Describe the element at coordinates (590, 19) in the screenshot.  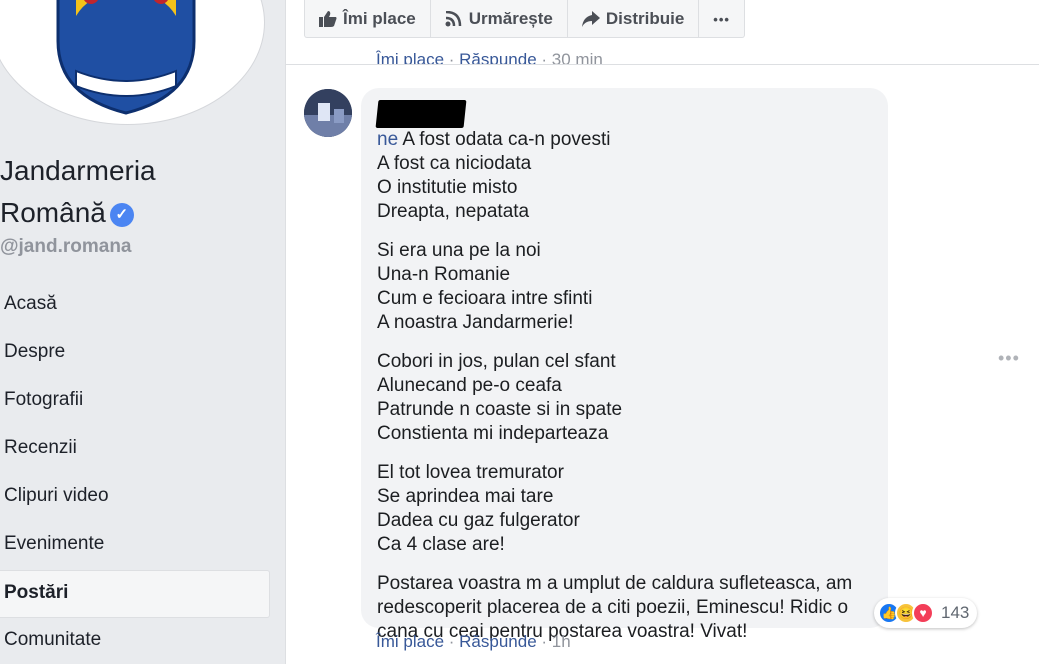
I see `share-arrow-icon` at that location.